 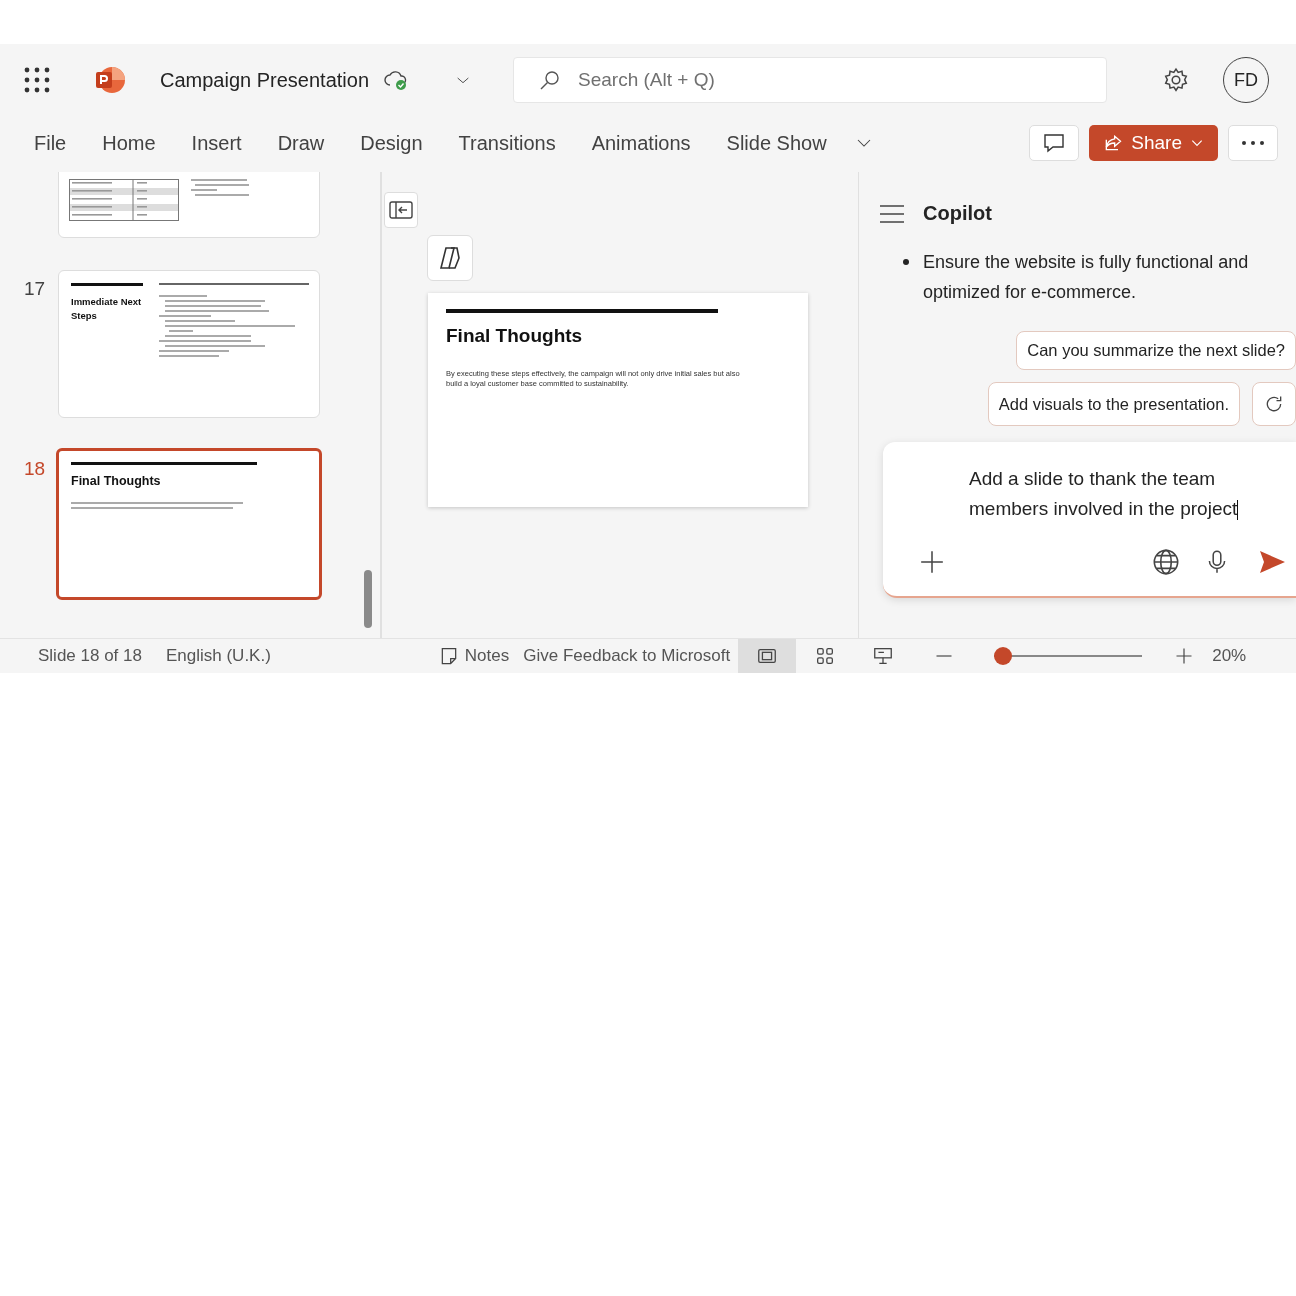 What do you see at coordinates (35, 288) in the screenshot?
I see `slide-number: 17` at bounding box center [35, 288].